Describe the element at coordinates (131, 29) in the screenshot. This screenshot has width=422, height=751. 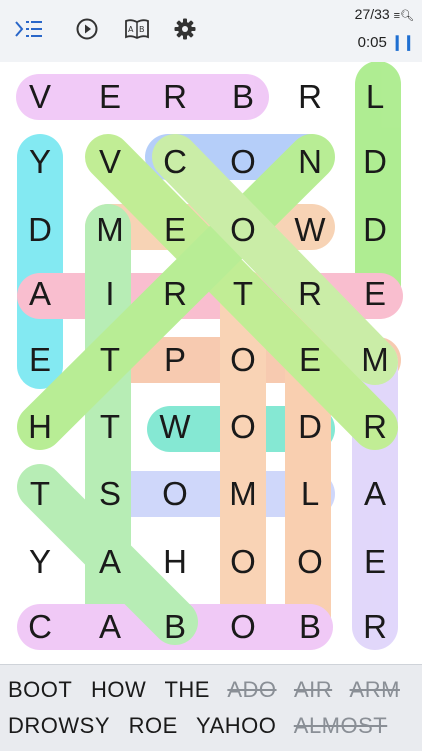
I see `svg-text: A` at that location.